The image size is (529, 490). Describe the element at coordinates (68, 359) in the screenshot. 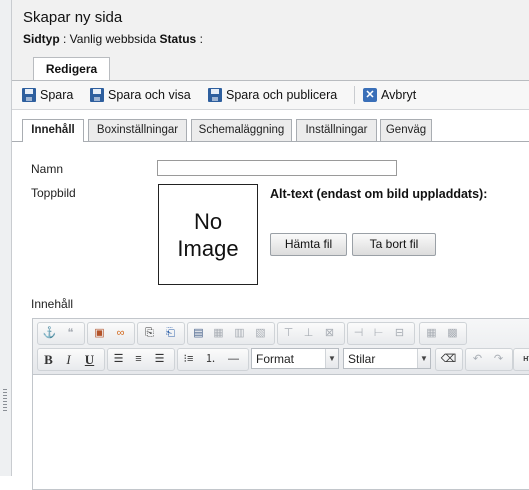

I see `italic-button: I` at that location.